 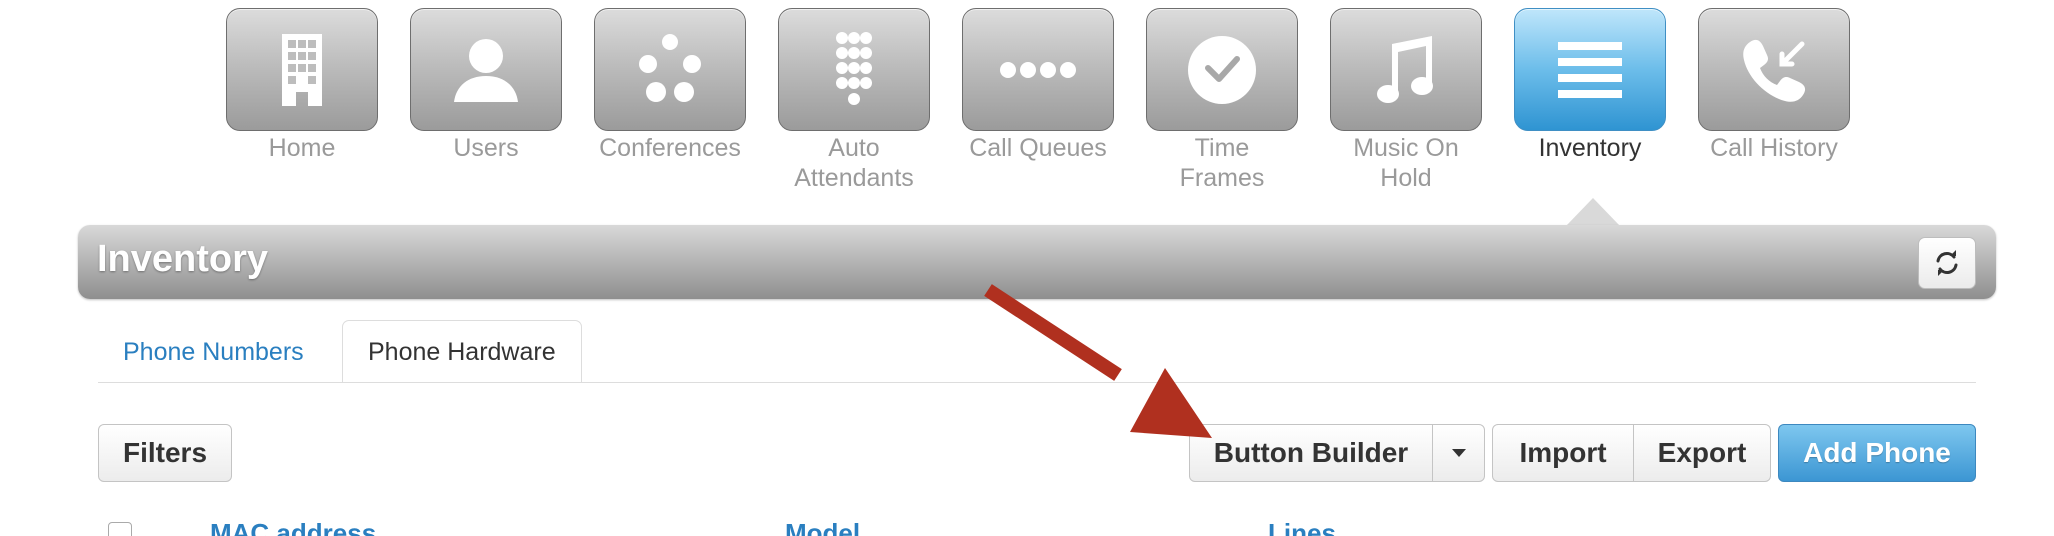 I want to click on nav-item-inventory: Inventory, so click(x=1590, y=100).